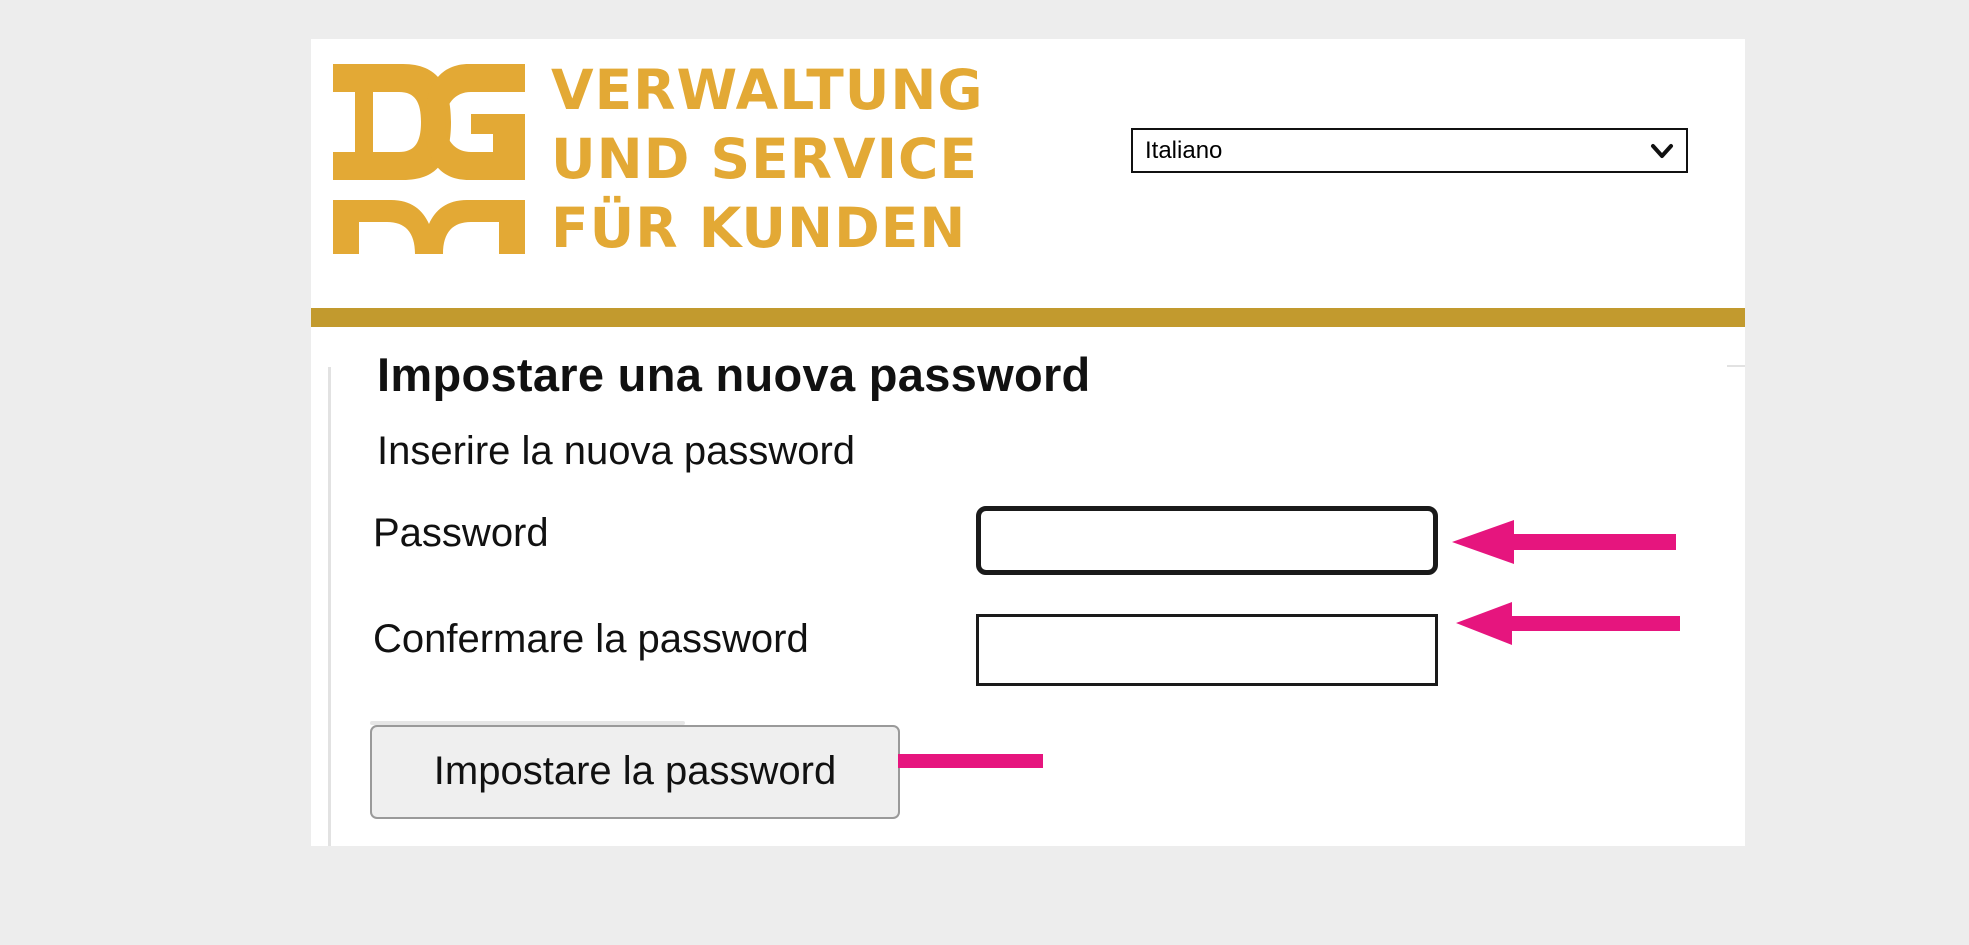 This screenshot has height=945, width=1969. What do you see at coordinates (1409, 150) in the screenshot?
I see `language-select: Italiano` at bounding box center [1409, 150].